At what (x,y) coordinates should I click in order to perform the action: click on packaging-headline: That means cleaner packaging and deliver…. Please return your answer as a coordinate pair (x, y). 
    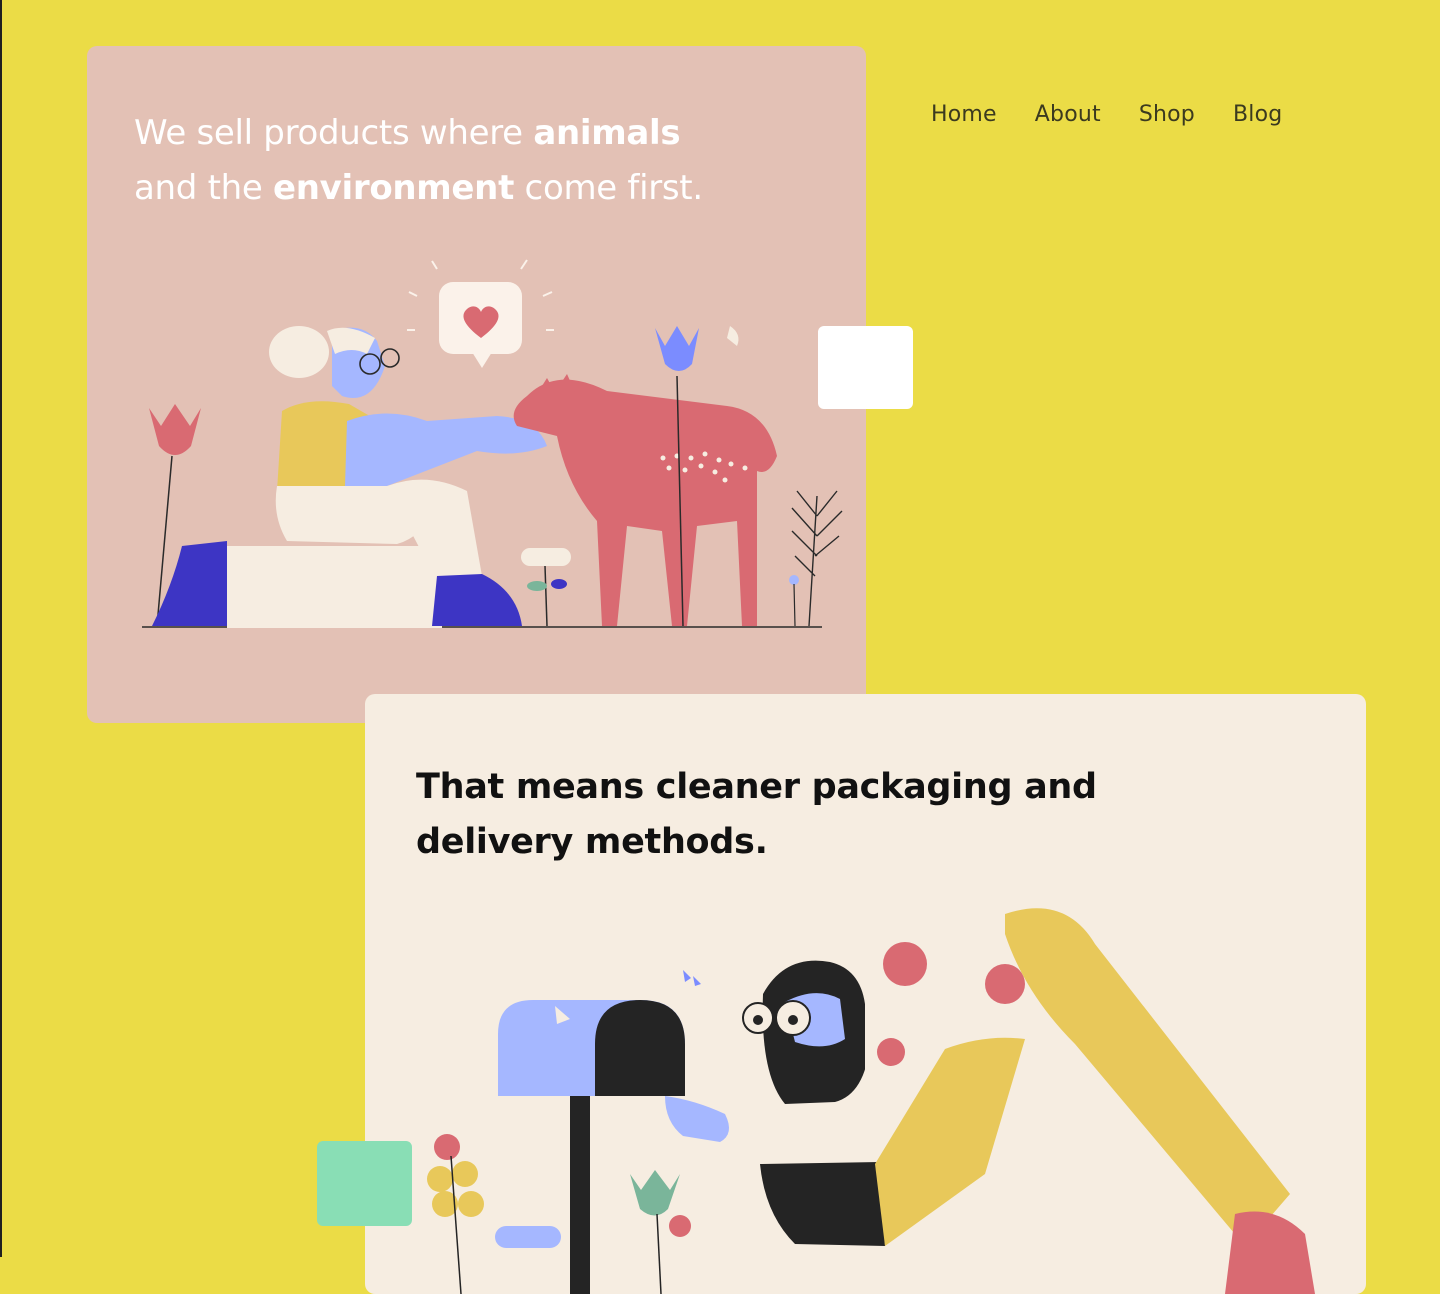
    Looking at the image, I should click on (756, 814).